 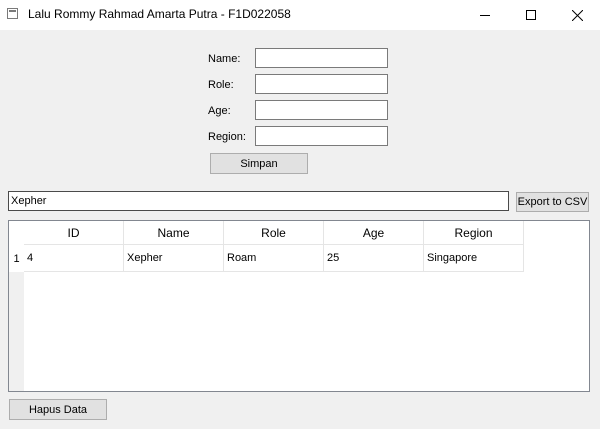 What do you see at coordinates (321, 84) in the screenshot?
I see `role-input` at bounding box center [321, 84].